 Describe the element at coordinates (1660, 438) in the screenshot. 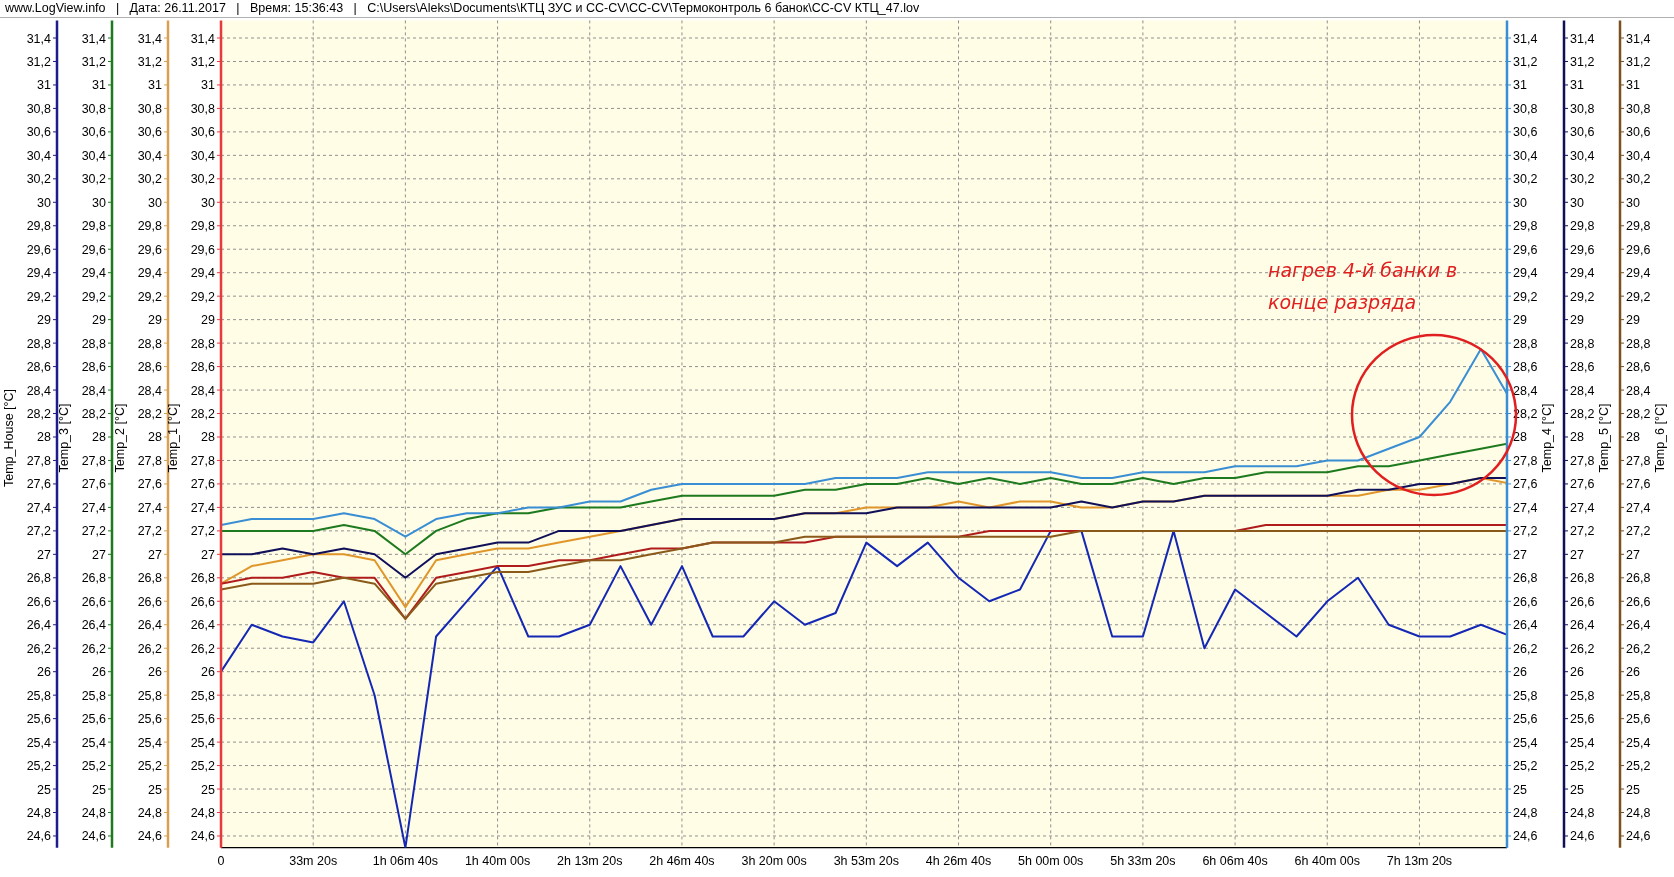

I see `axis-title: Temp_6 [°C]` at that location.